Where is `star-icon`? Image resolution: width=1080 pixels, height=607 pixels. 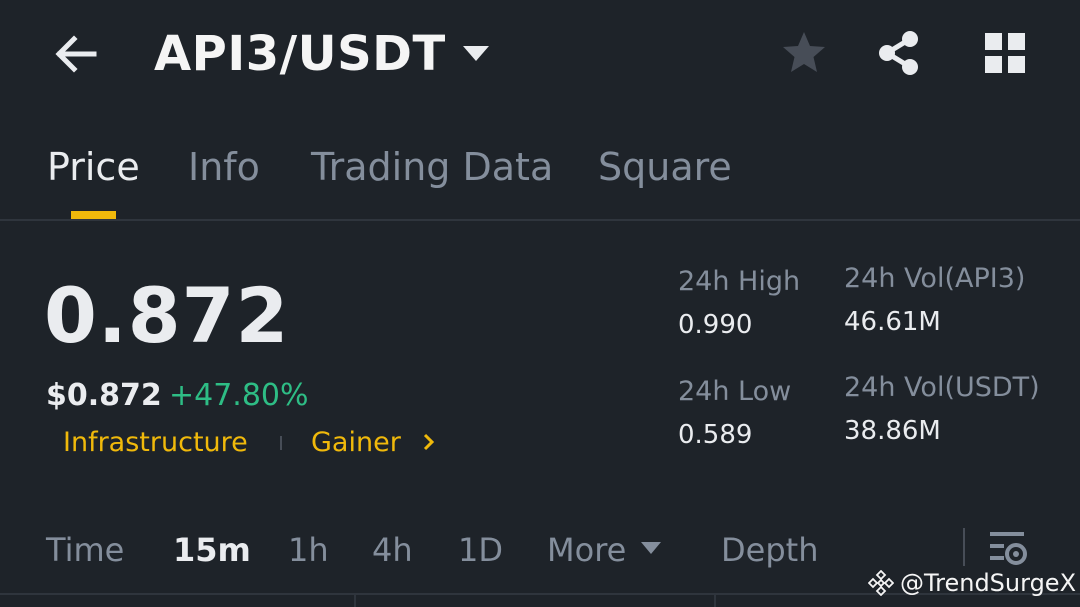
star-icon is located at coordinates (804, 53).